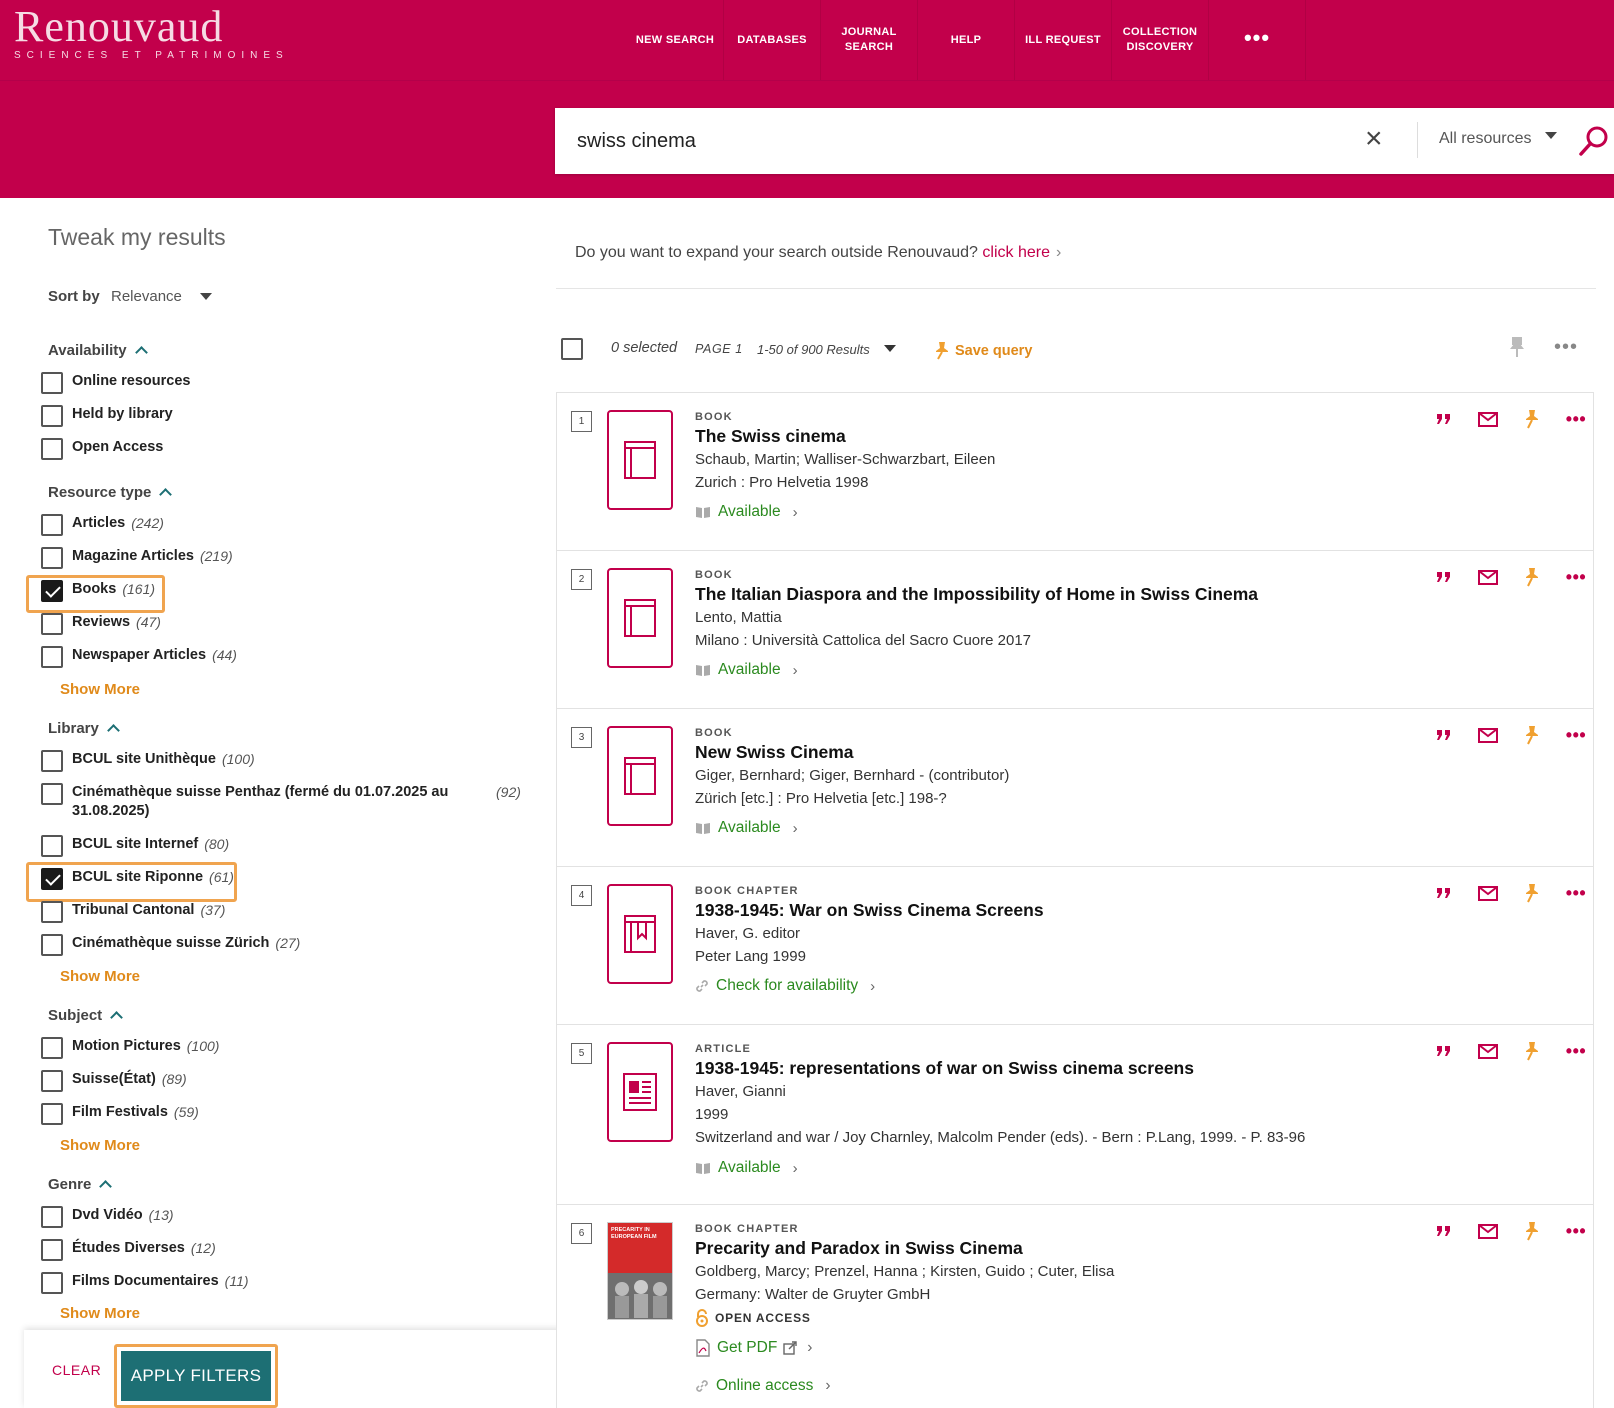  I want to click on sort-dropdown-icon, so click(206, 296).